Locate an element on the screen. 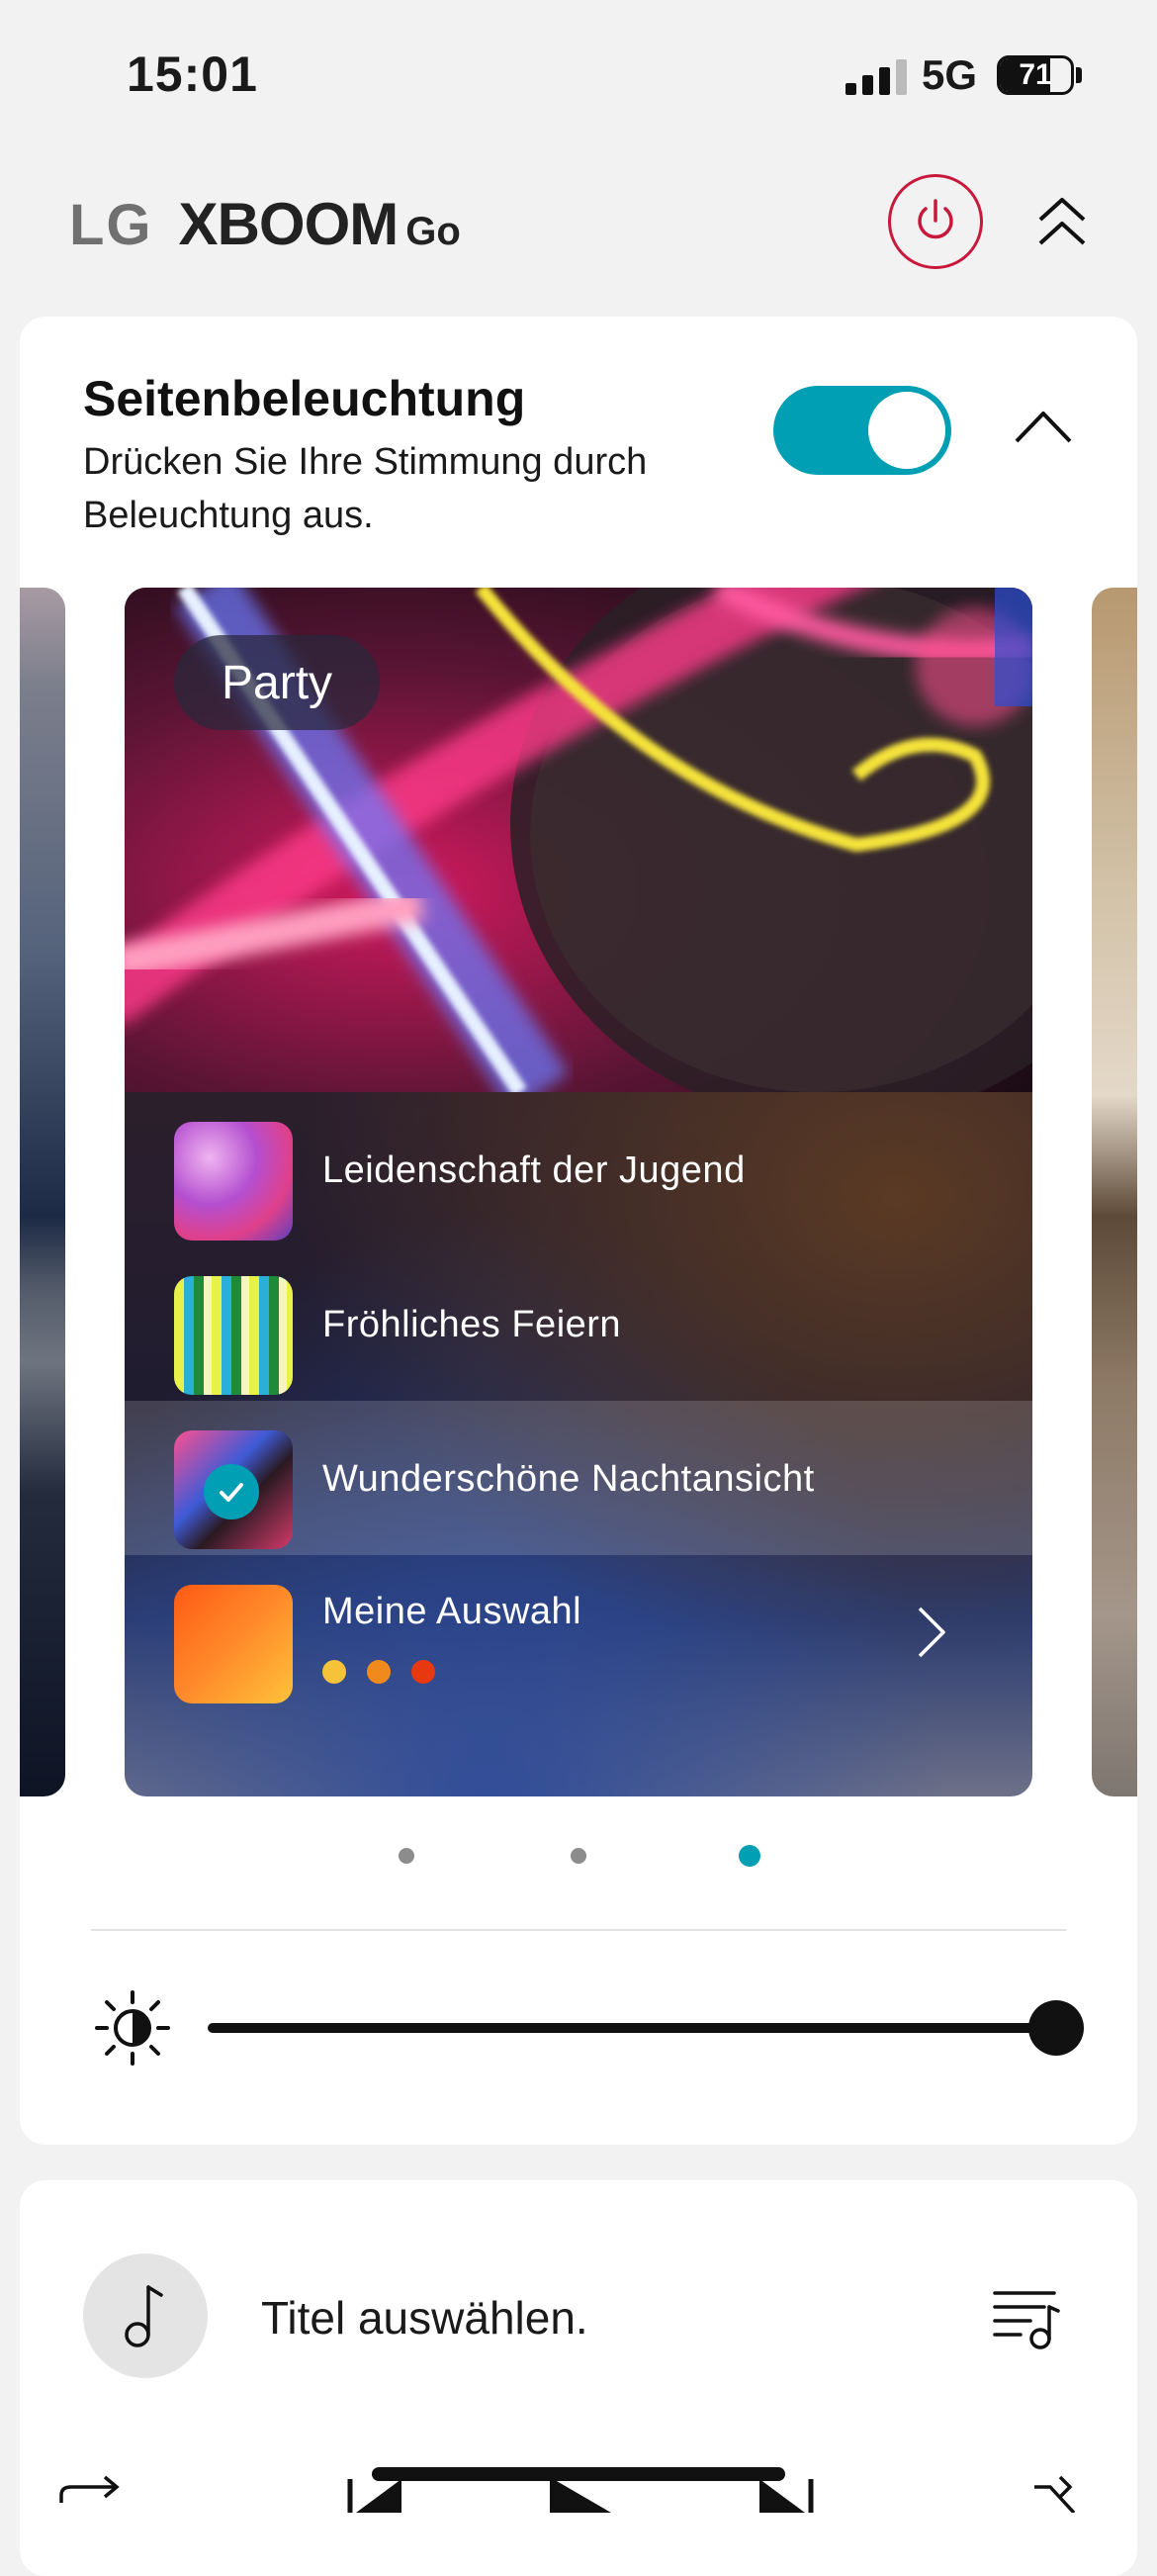 Image resolution: width=1157 pixels, height=2576 pixels. chevron-right-icon is located at coordinates (932, 1633).